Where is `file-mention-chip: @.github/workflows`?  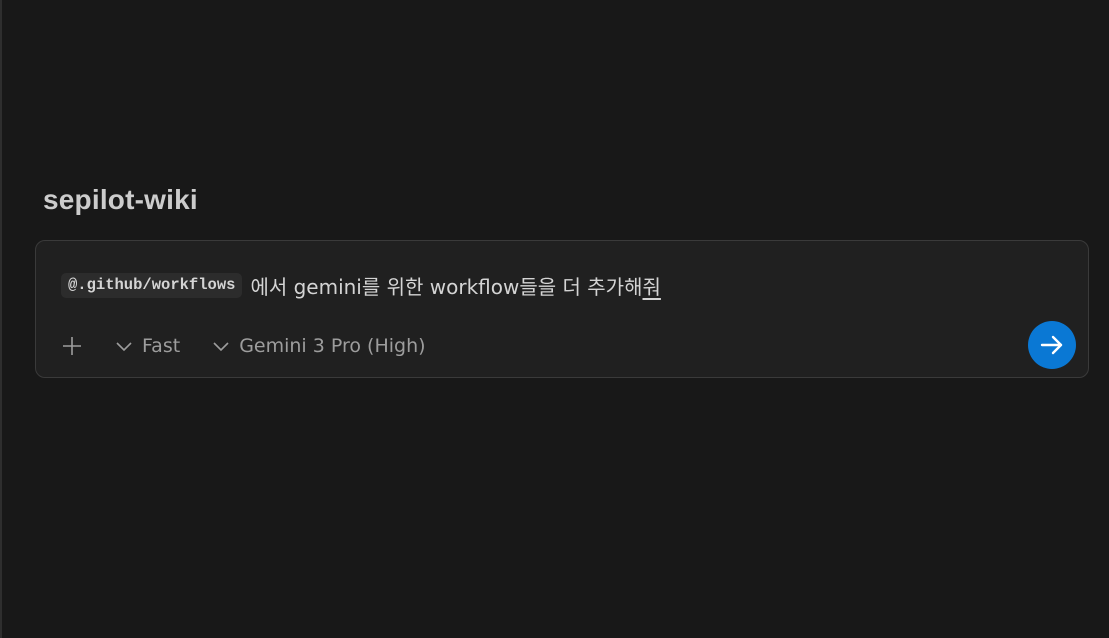 file-mention-chip: @.github/workflows is located at coordinates (152, 285).